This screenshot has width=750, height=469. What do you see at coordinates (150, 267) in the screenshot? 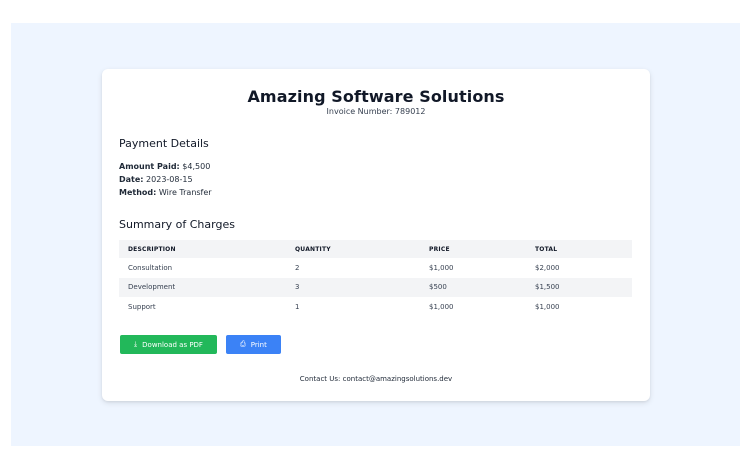
I see `cell-description: Consultation` at bounding box center [150, 267].